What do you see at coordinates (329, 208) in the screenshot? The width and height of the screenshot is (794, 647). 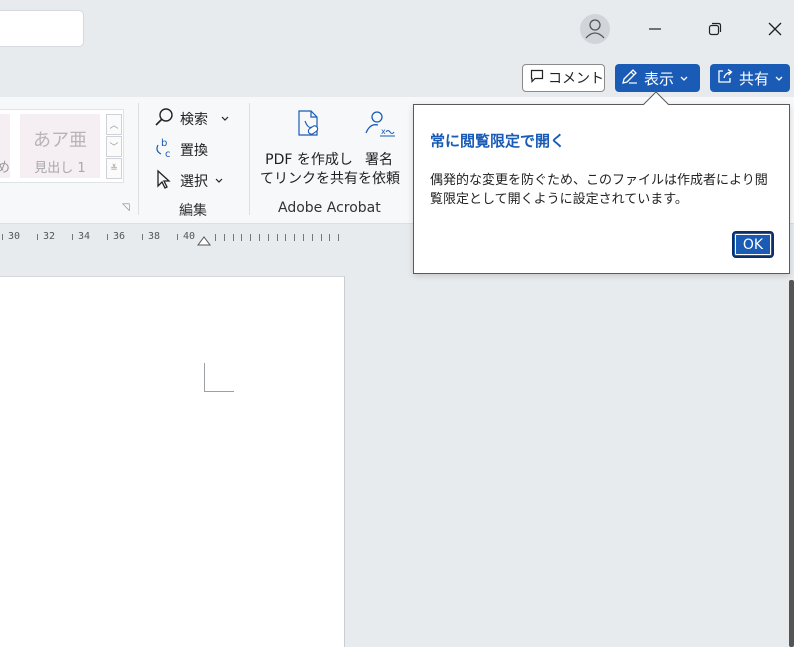 I see `acrobat-group-label: Adobe Acrobat` at bounding box center [329, 208].